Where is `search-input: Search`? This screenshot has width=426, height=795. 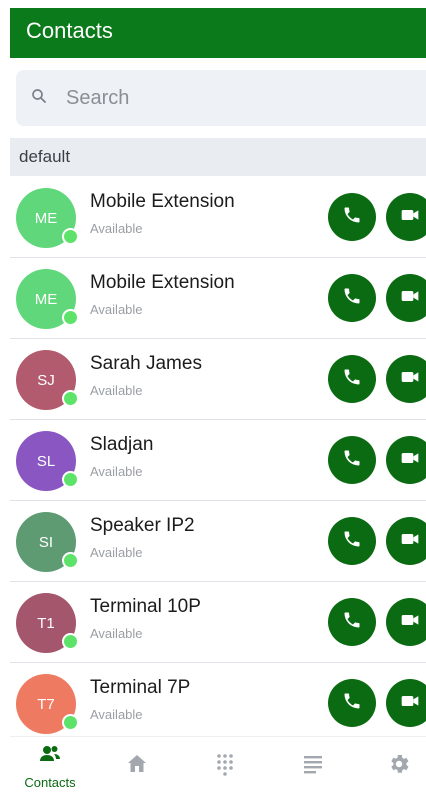
search-input: Search is located at coordinates (221, 98).